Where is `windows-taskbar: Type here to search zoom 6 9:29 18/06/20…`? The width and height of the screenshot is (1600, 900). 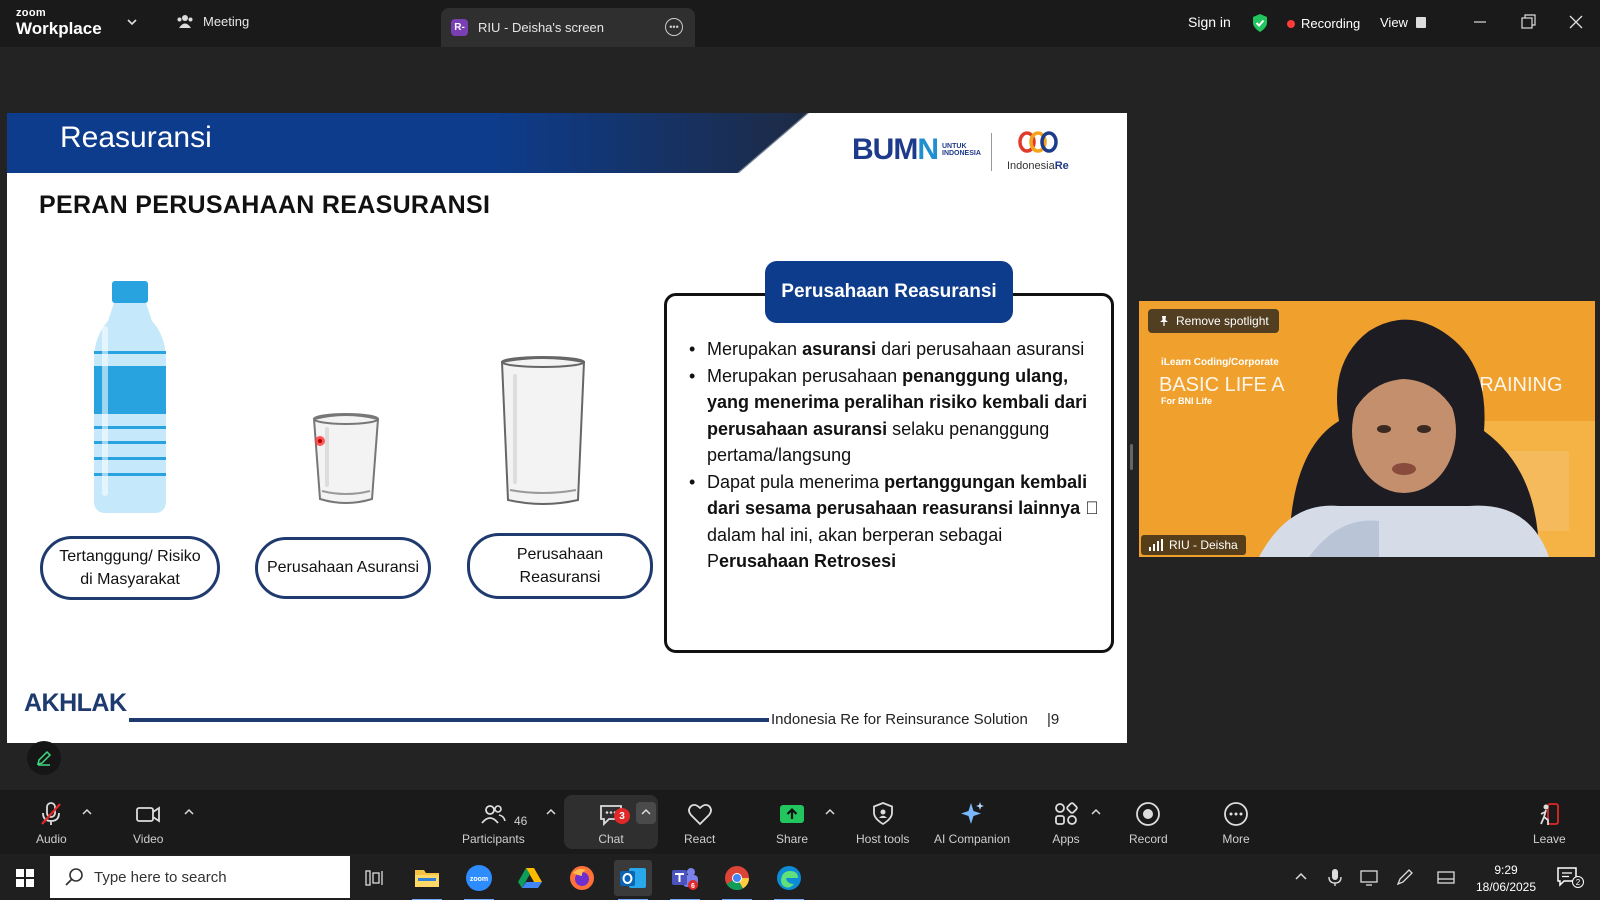 windows-taskbar: Type here to search zoom 6 9:29 18/06/20… is located at coordinates (800, 877).